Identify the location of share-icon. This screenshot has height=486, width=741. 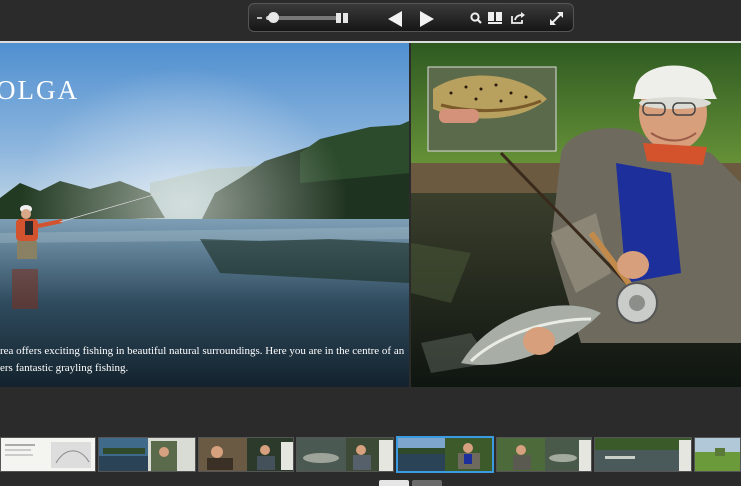
(518, 17).